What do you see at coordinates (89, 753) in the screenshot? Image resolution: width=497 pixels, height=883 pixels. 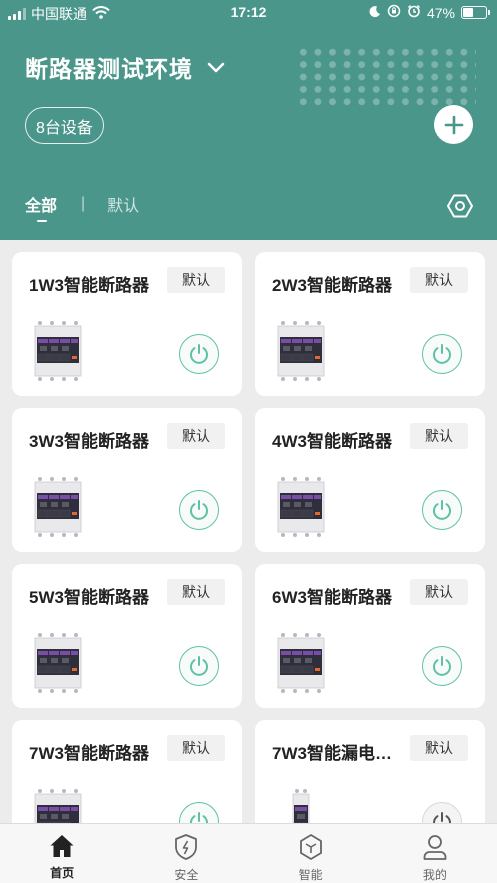 I see `device-name: 7W3智能断路器` at bounding box center [89, 753].